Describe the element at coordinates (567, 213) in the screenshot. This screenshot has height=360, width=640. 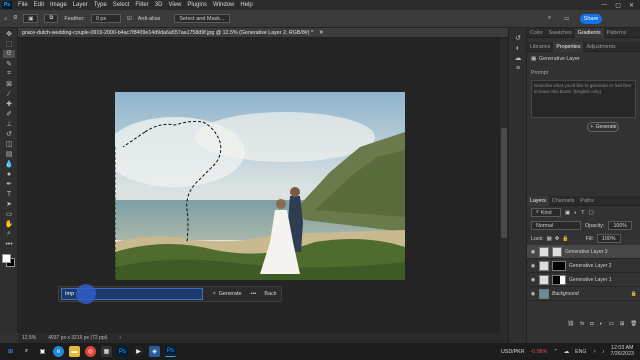
I see `filter-pixel-icon: ▣` at that location.